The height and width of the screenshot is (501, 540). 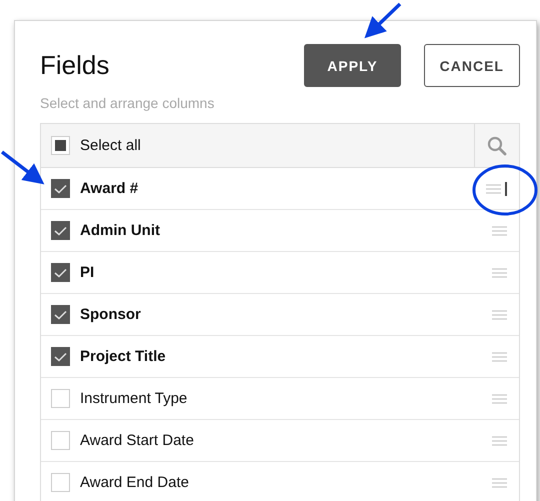 I want to click on annotation-circle, so click(x=505, y=190).